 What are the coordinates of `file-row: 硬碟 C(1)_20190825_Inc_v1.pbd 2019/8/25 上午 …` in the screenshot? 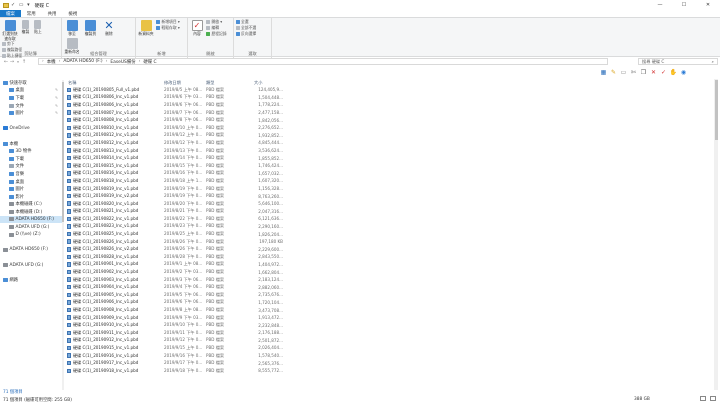 It's located at (389, 234).